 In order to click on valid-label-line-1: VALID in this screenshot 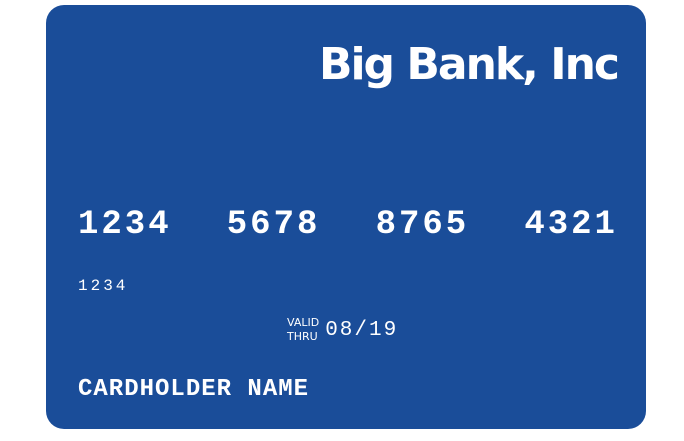, I will do `click(303, 322)`.